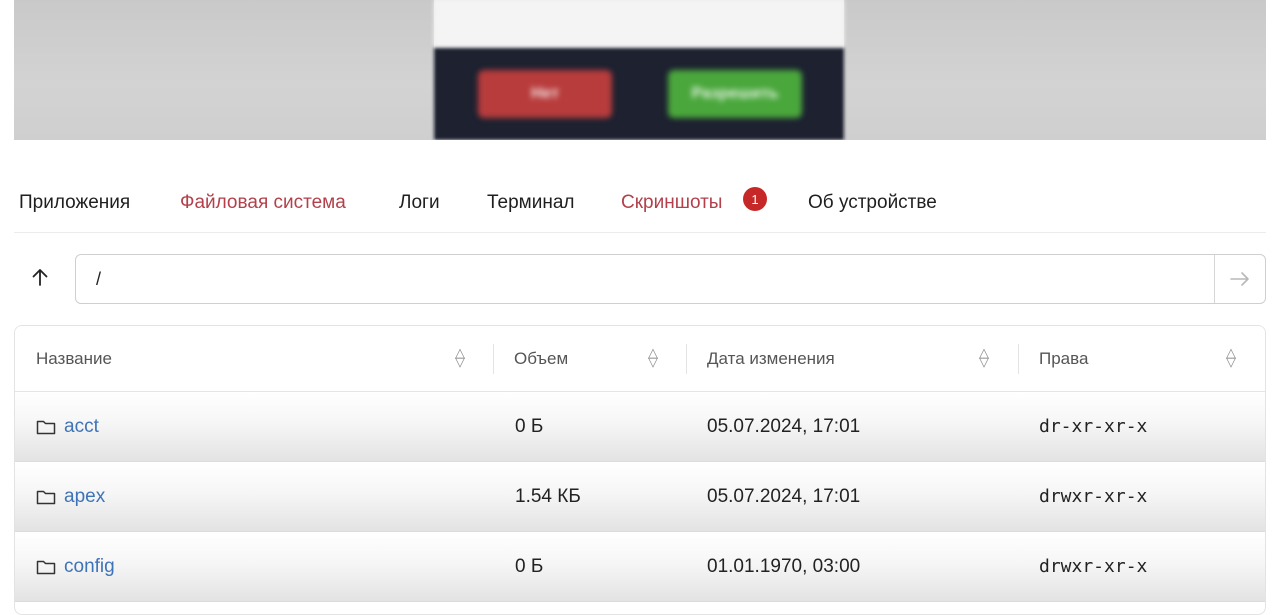  I want to click on path-field, so click(670, 279).